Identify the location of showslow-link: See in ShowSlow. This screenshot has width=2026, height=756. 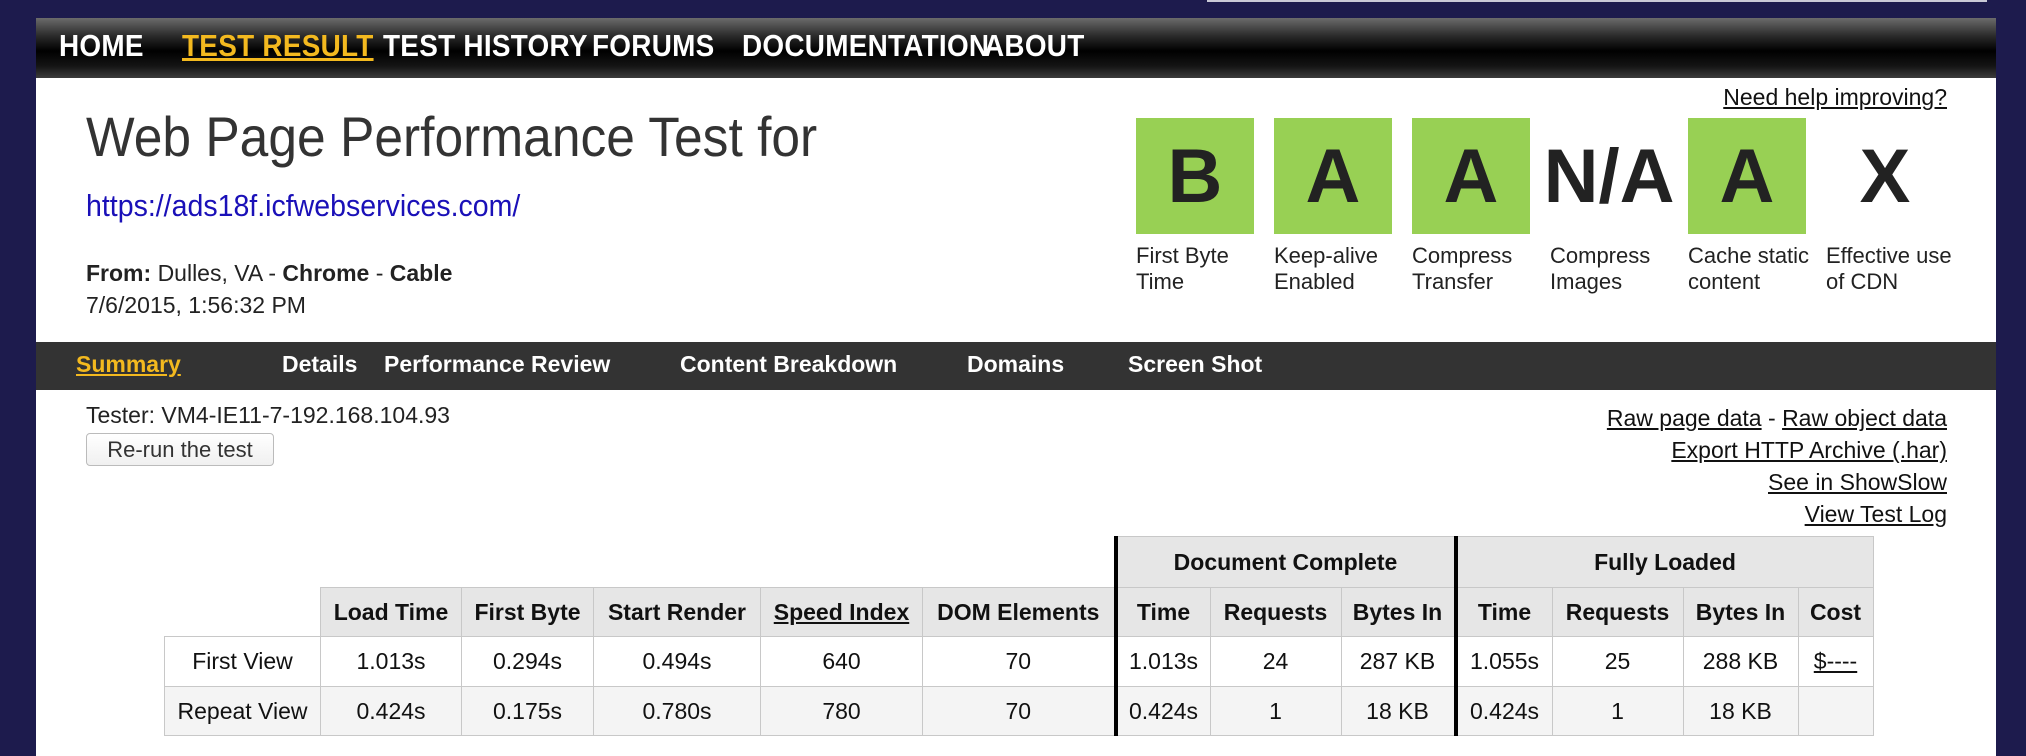
(1857, 482).